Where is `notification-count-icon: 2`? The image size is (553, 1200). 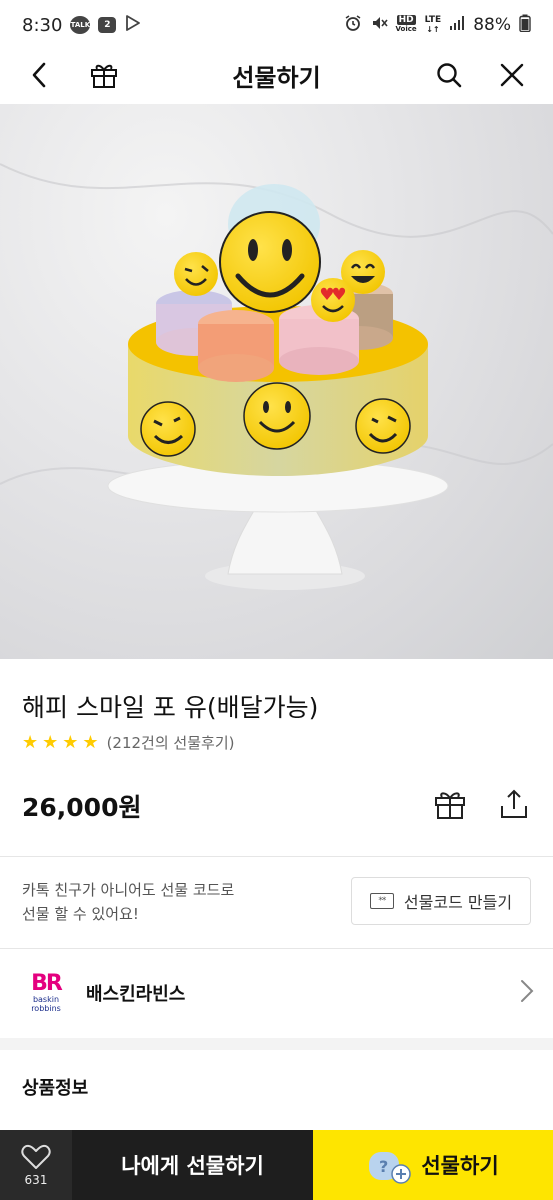 notification-count-icon: 2 is located at coordinates (107, 25).